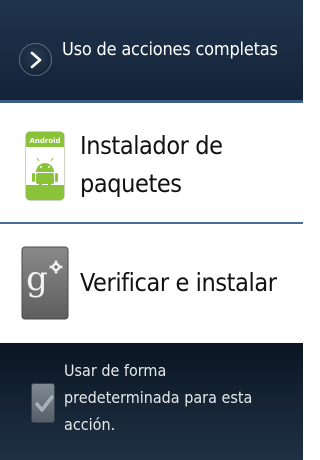  Describe the element at coordinates (44, 141) in the screenshot. I see `android-label: Android` at that location.